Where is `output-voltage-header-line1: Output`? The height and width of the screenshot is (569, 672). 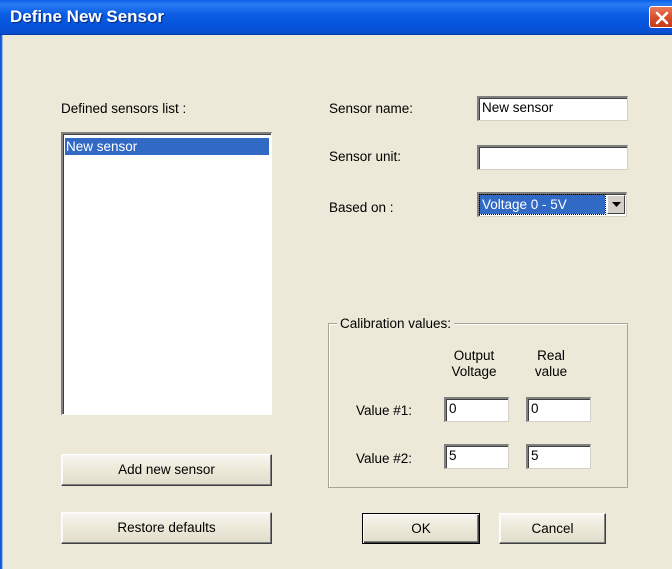
output-voltage-header-line1: Output is located at coordinates (474, 355).